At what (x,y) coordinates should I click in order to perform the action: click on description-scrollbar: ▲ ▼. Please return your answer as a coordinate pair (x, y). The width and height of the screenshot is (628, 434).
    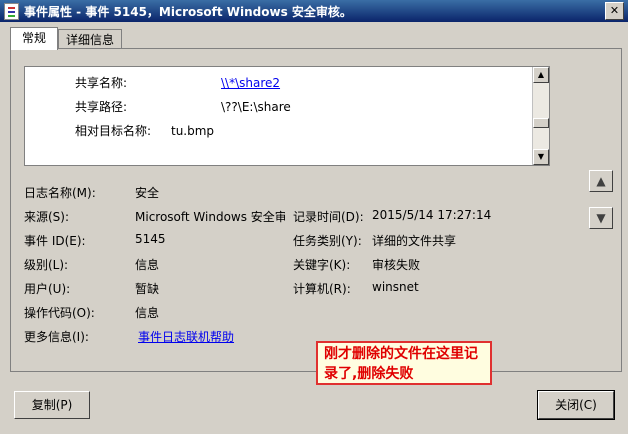
    Looking at the image, I should click on (540, 116).